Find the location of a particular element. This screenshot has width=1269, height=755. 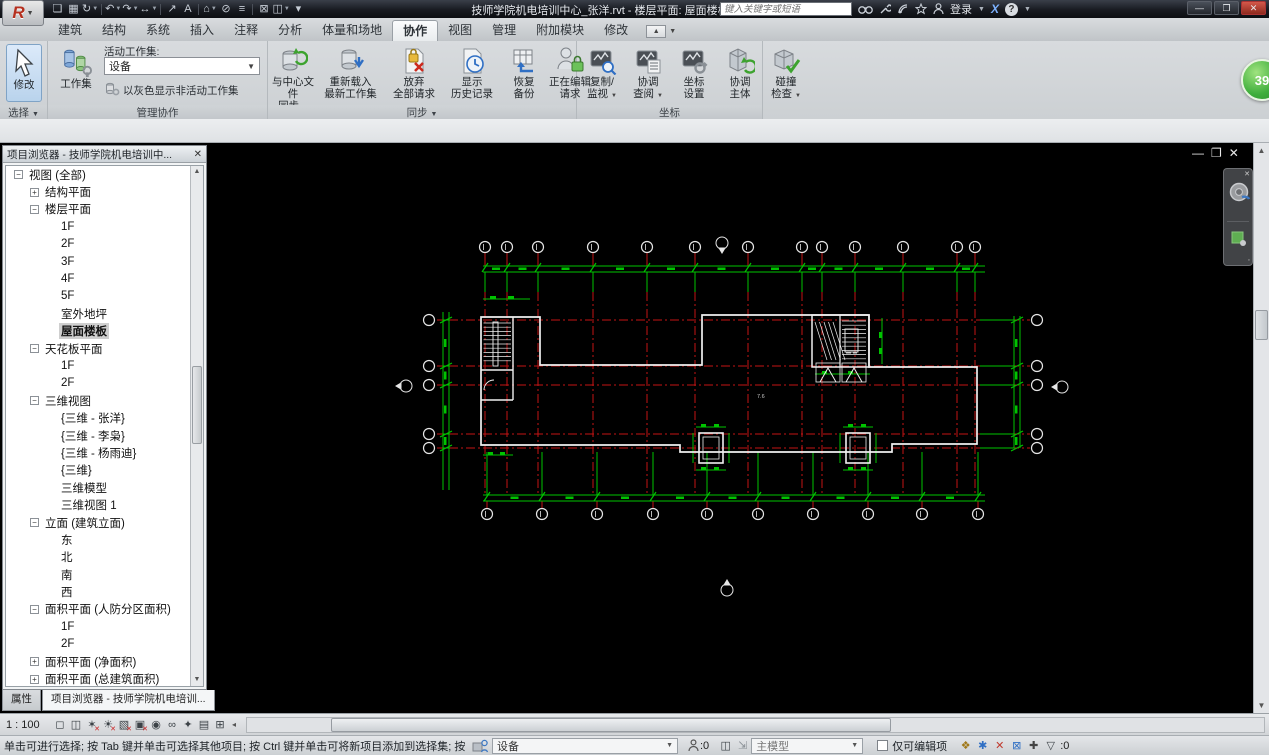

search-binoculars-icon is located at coordinates (865, 9).